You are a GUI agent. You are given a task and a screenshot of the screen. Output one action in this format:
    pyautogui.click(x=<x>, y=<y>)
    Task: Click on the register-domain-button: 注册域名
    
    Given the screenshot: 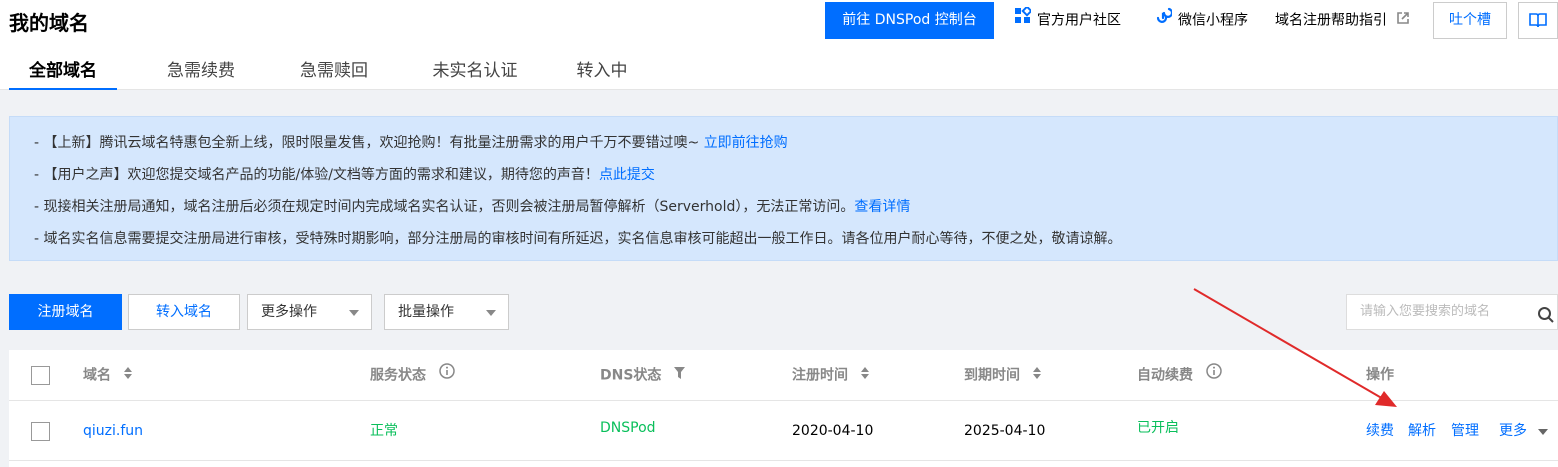 What is the action you would take?
    pyautogui.click(x=65, y=312)
    